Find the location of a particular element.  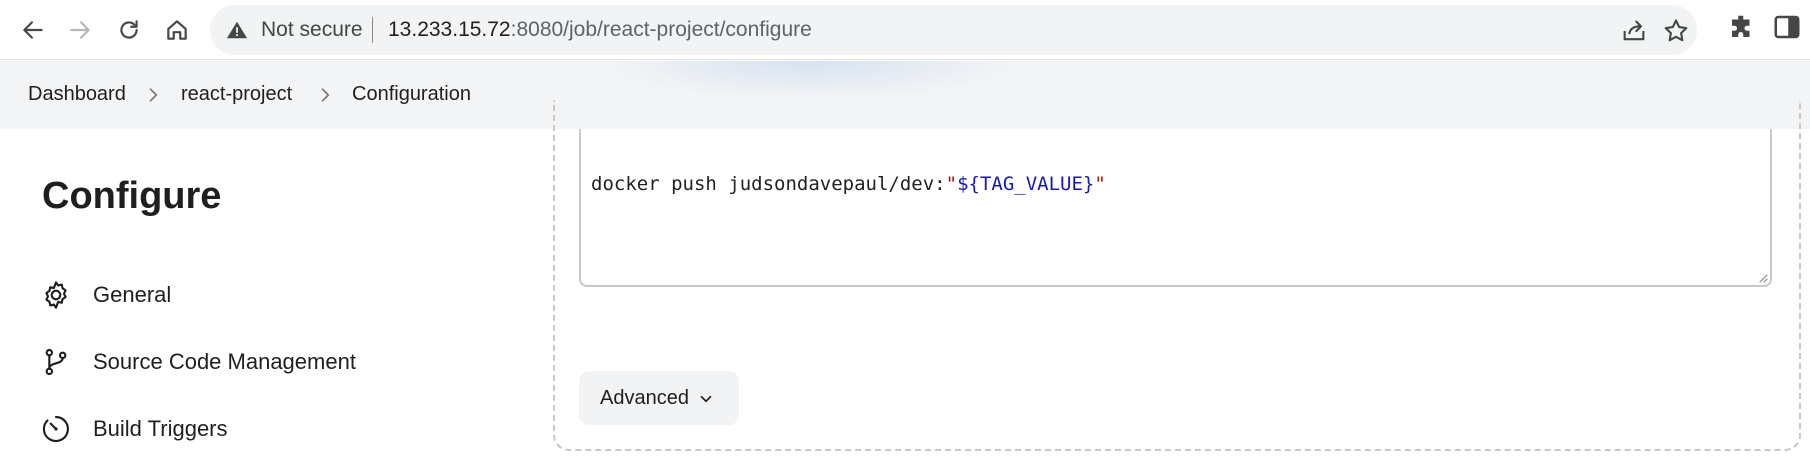

resize-handle-icon is located at coordinates (1762, 277).